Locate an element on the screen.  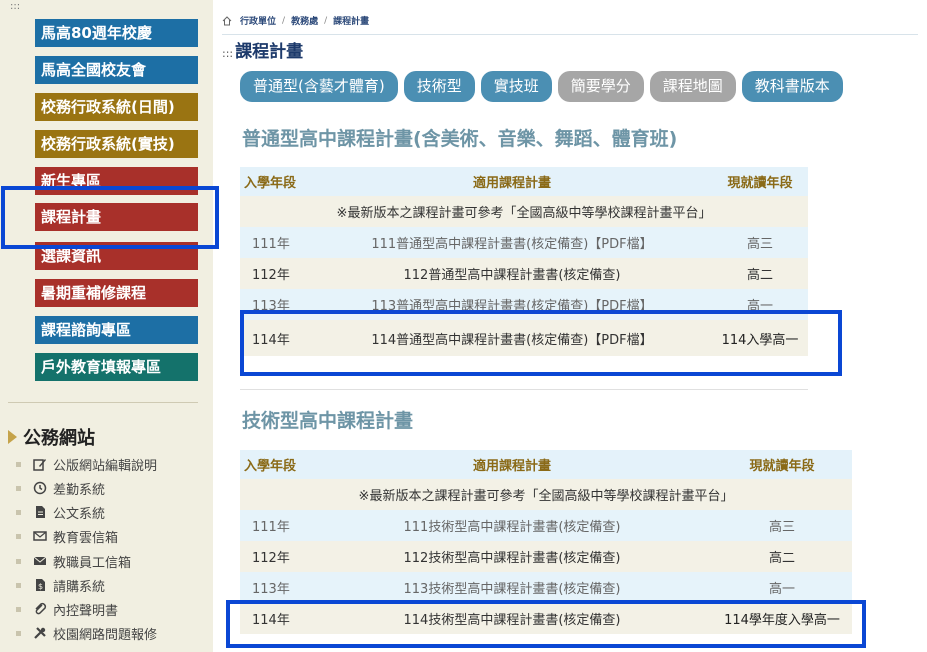
row-plan-link: 112普通型高中課程計畫書(核定備查) is located at coordinates (512, 273).